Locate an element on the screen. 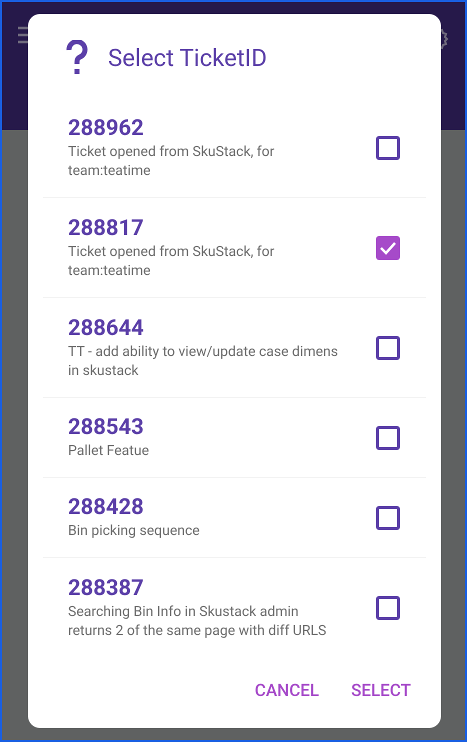 This screenshot has height=742, width=467. ticket-description: Bin picking sequence is located at coordinates (134, 531).